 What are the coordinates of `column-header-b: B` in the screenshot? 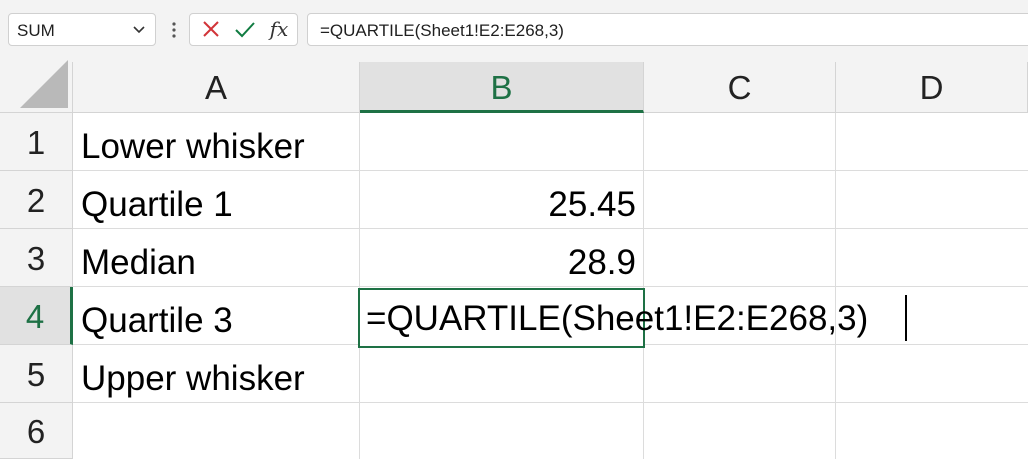 It's located at (502, 87).